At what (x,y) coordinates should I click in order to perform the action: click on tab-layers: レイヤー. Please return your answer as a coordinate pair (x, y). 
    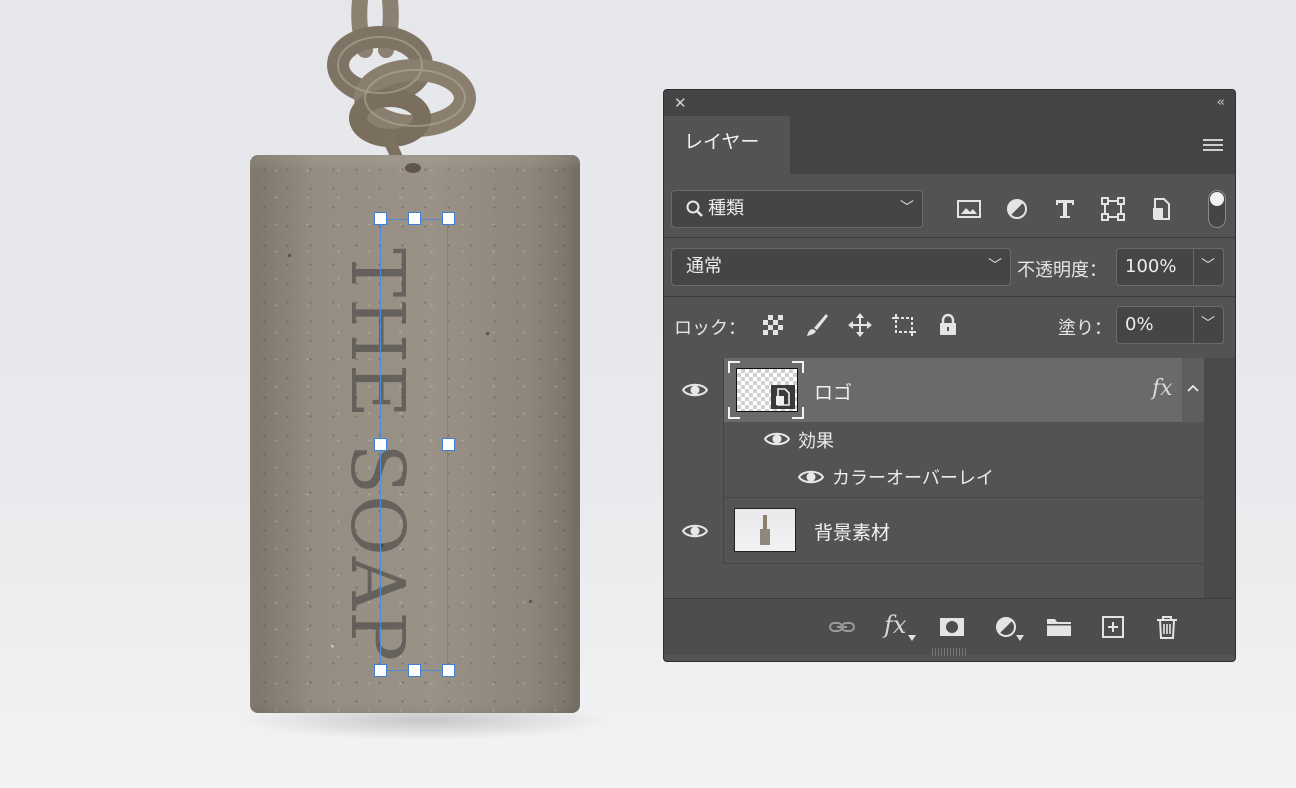
    Looking at the image, I should click on (727, 145).